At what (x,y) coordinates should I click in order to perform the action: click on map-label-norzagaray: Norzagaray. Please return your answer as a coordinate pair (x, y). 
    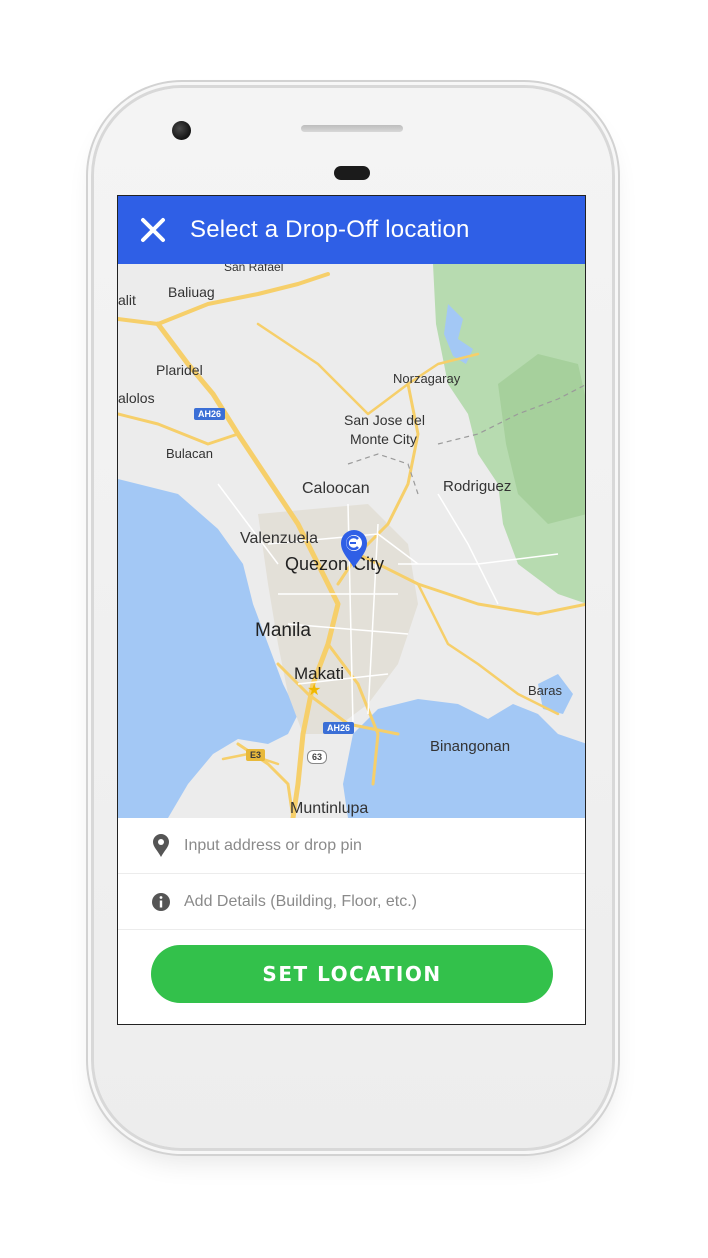
    Looking at the image, I should click on (427, 378).